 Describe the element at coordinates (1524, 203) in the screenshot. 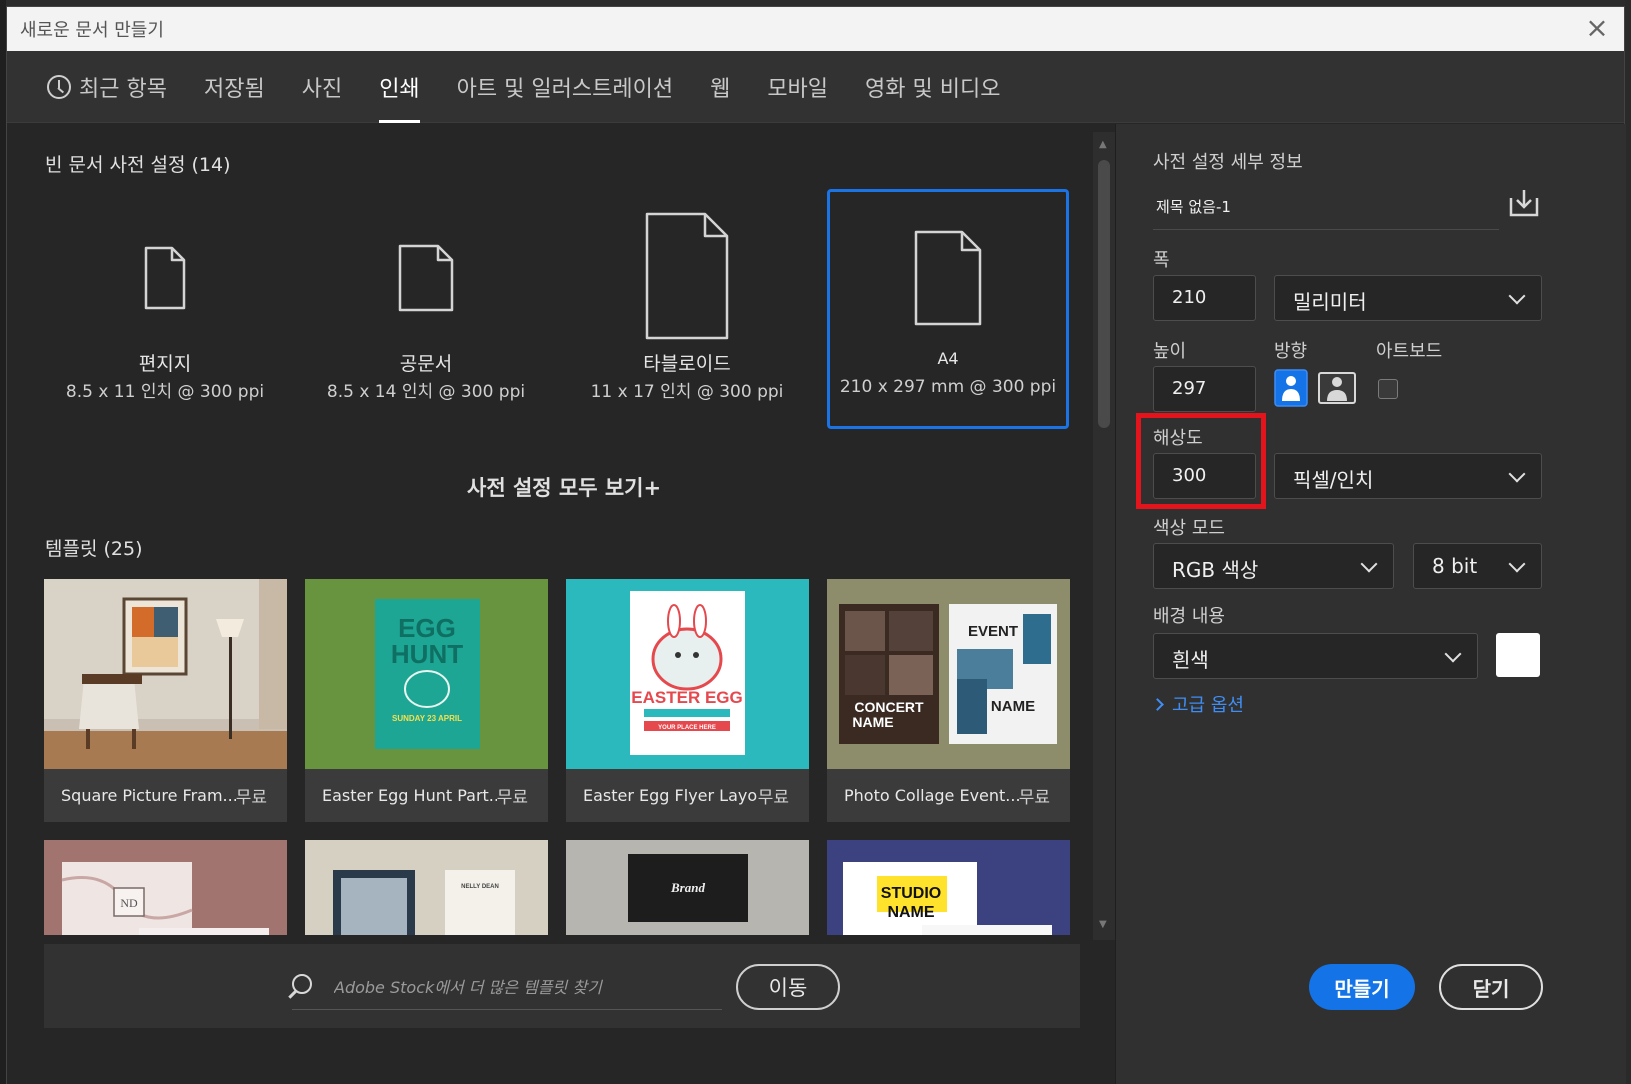

I see `save-preset-icon` at that location.